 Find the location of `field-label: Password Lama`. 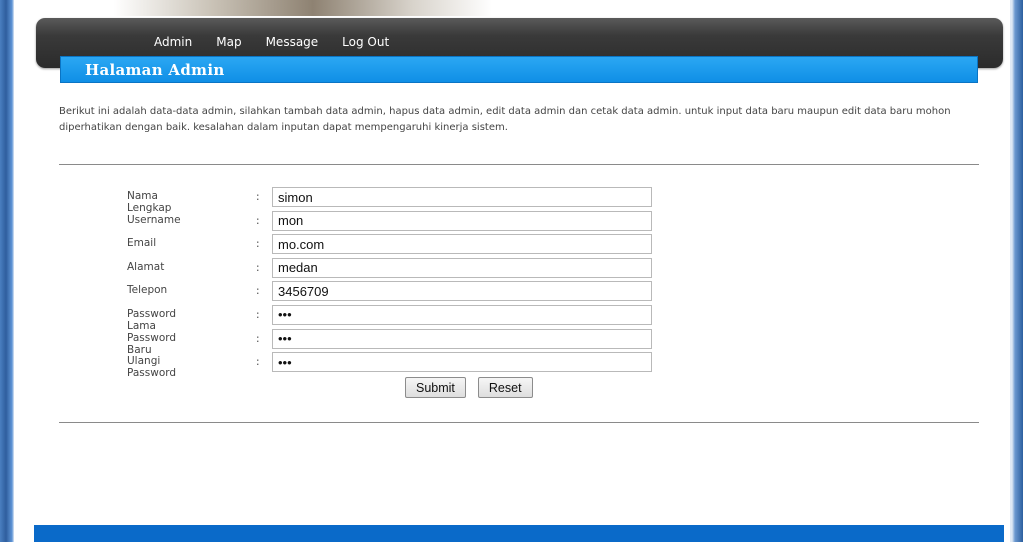

field-label: Password Lama is located at coordinates (152, 319).